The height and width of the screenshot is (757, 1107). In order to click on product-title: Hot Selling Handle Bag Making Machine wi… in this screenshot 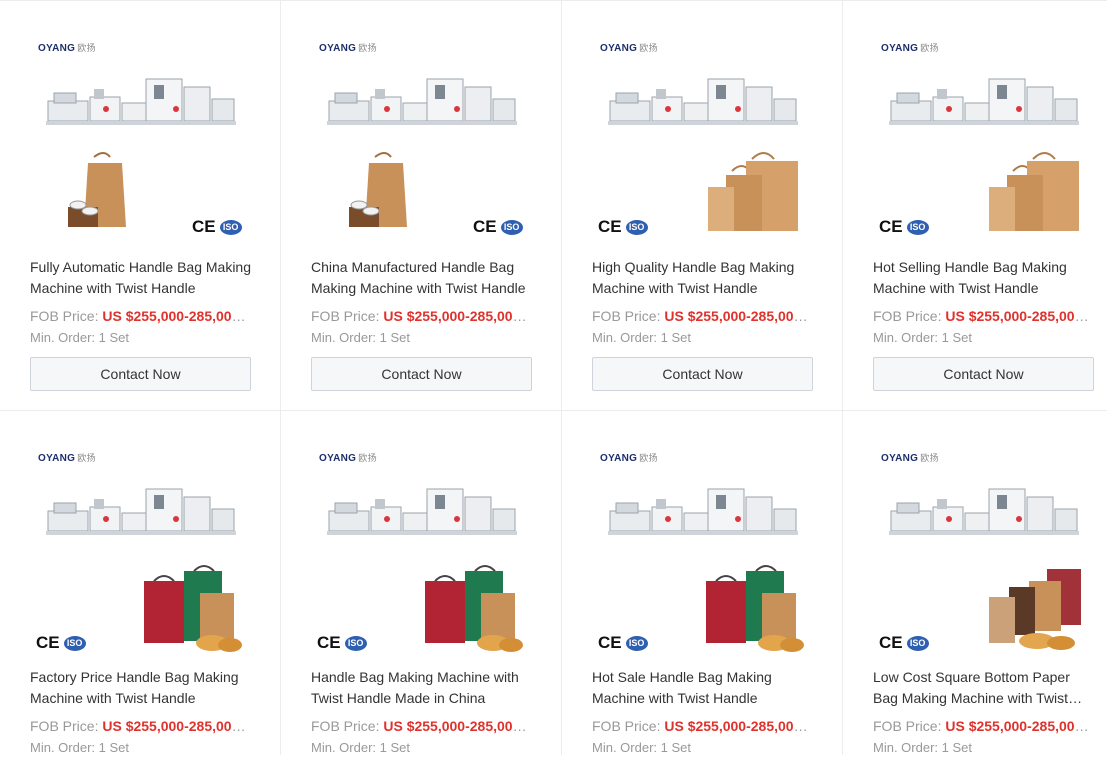, I will do `click(985, 278)`.